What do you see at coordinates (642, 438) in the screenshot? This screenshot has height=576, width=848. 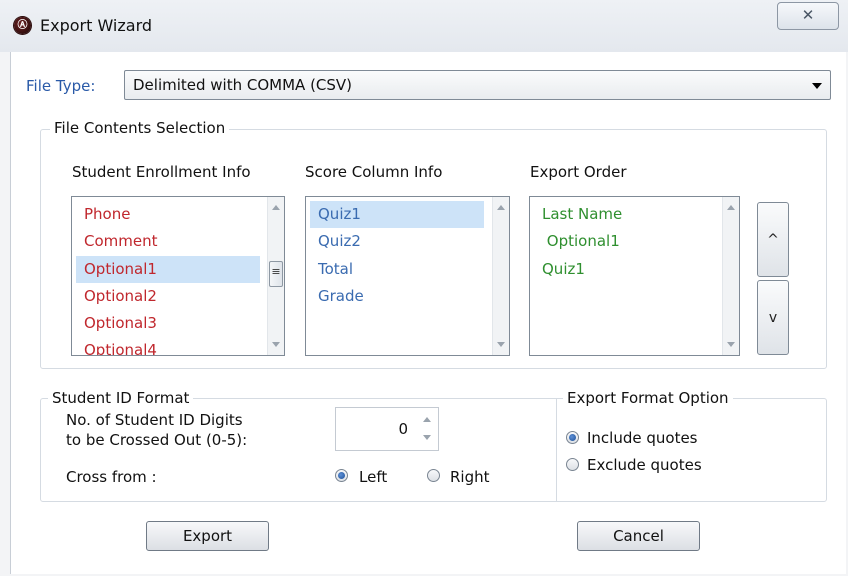 I see `radio-include-quotes-label: Include quotes` at bounding box center [642, 438].